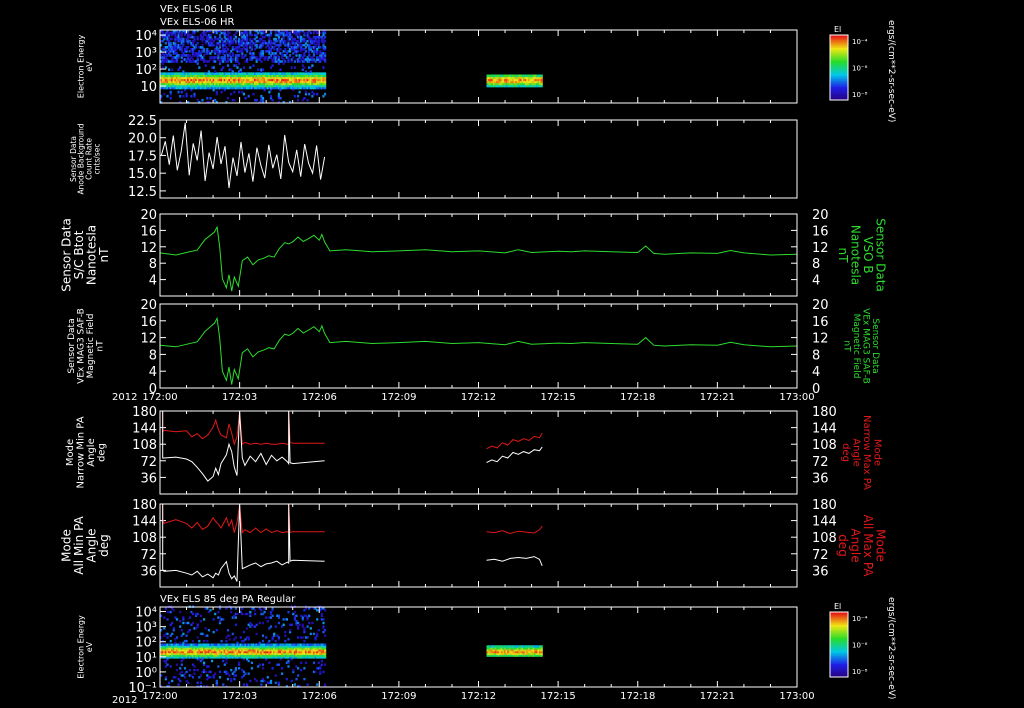 This screenshot has width=1024, height=708. I want to click on vso-b-ytick-label-right: 8, so click(816, 264).